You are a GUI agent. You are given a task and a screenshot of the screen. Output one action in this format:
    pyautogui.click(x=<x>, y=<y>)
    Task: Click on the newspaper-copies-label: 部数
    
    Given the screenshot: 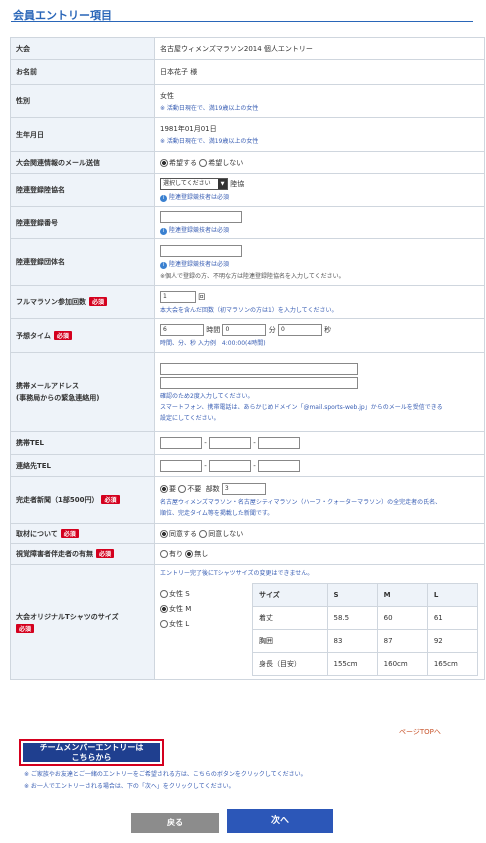 What is the action you would take?
    pyautogui.click(x=212, y=489)
    